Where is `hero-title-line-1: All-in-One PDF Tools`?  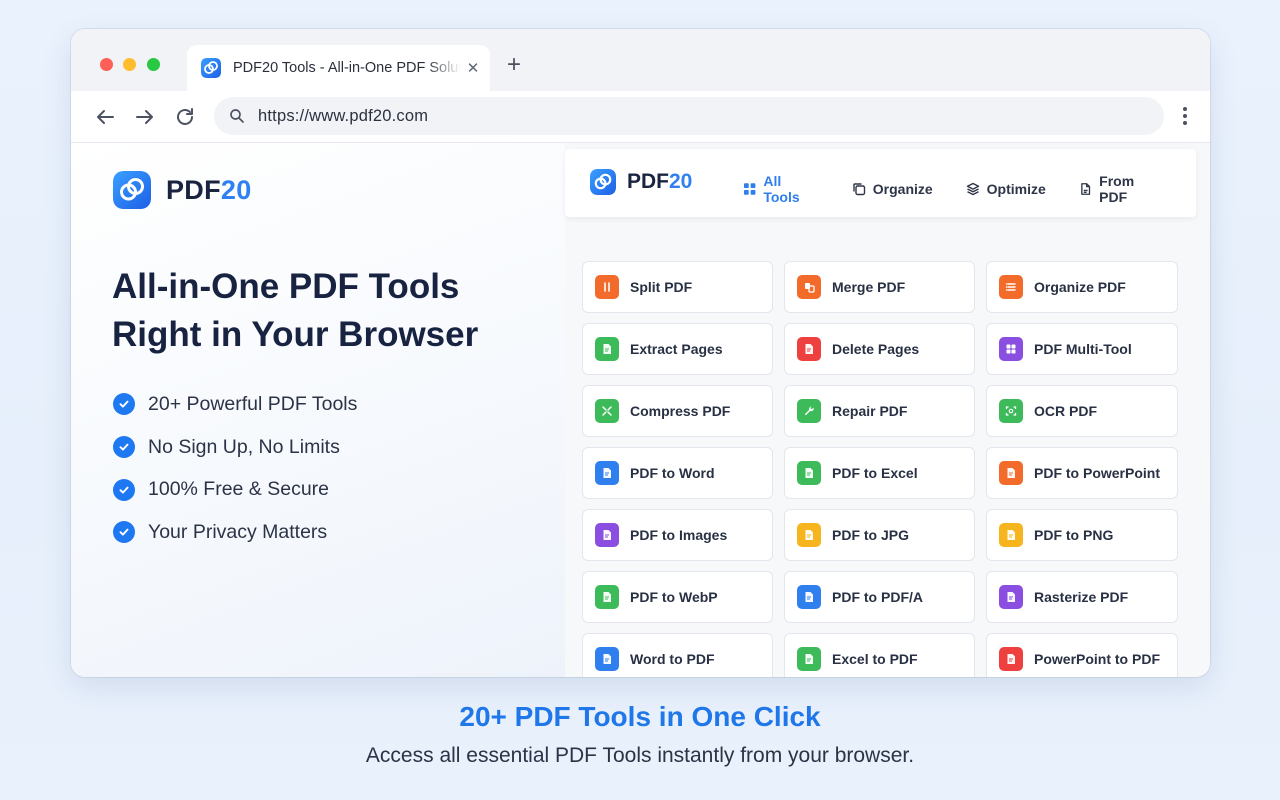 hero-title-line-1: All-in-One PDF Tools is located at coordinates (286, 286).